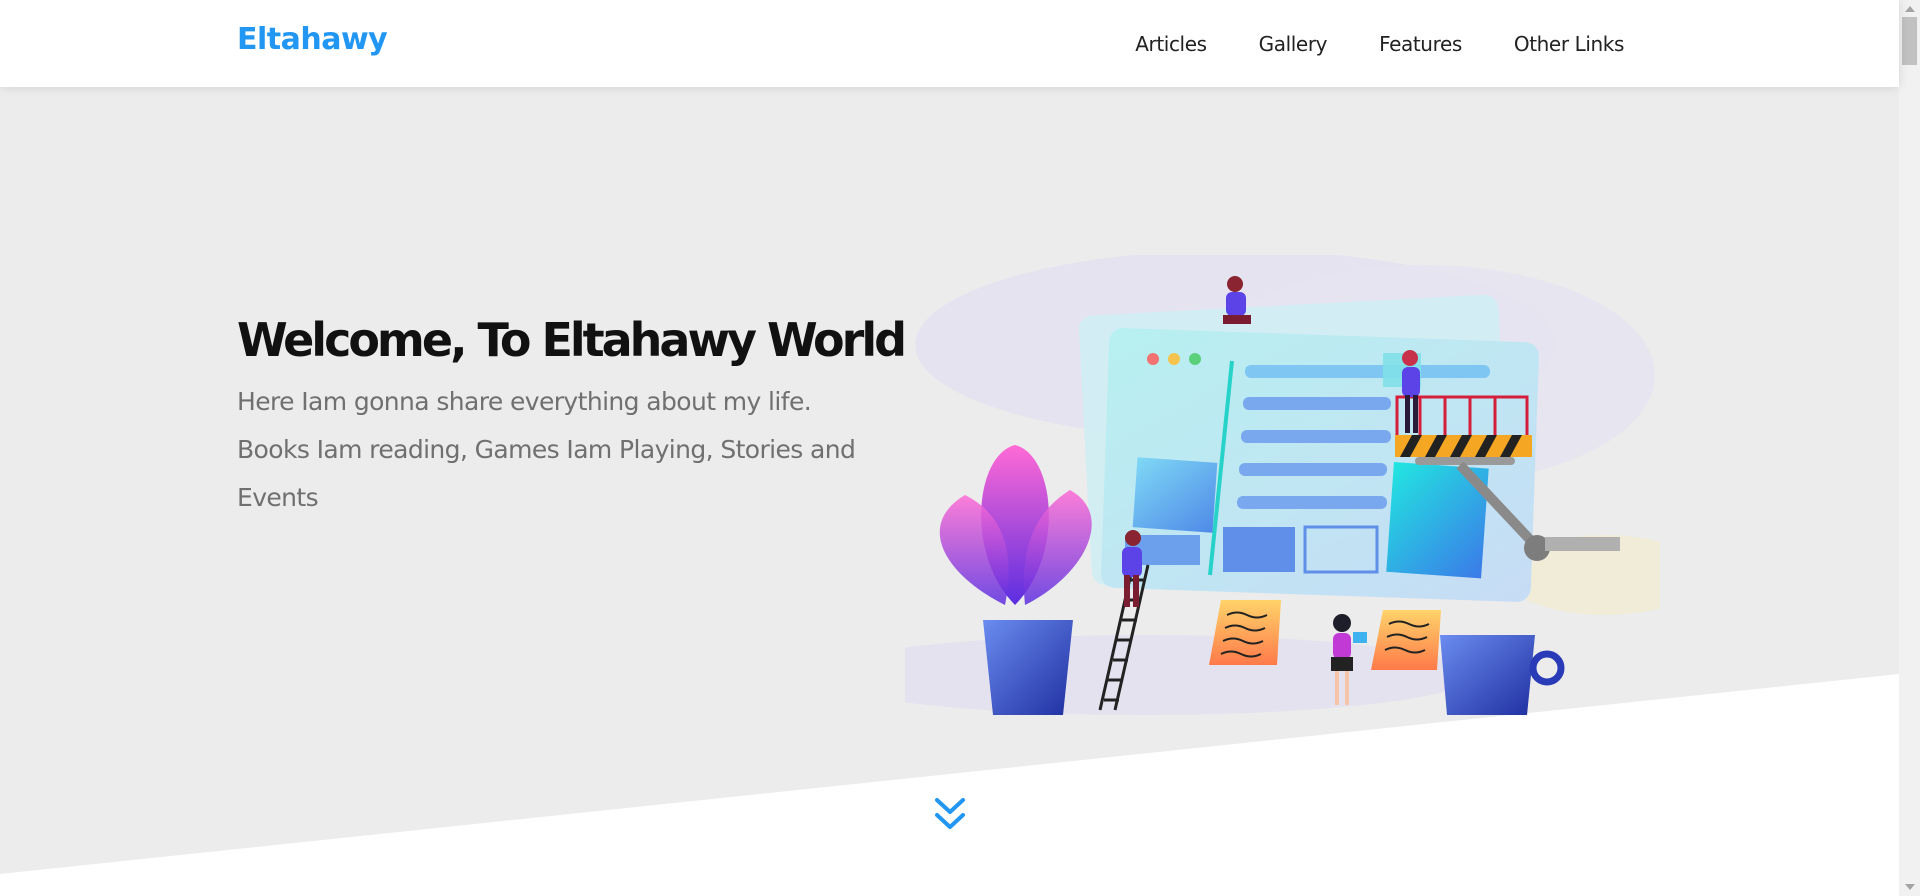  I want to click on scroll-up-icon, so click(1910, 9).